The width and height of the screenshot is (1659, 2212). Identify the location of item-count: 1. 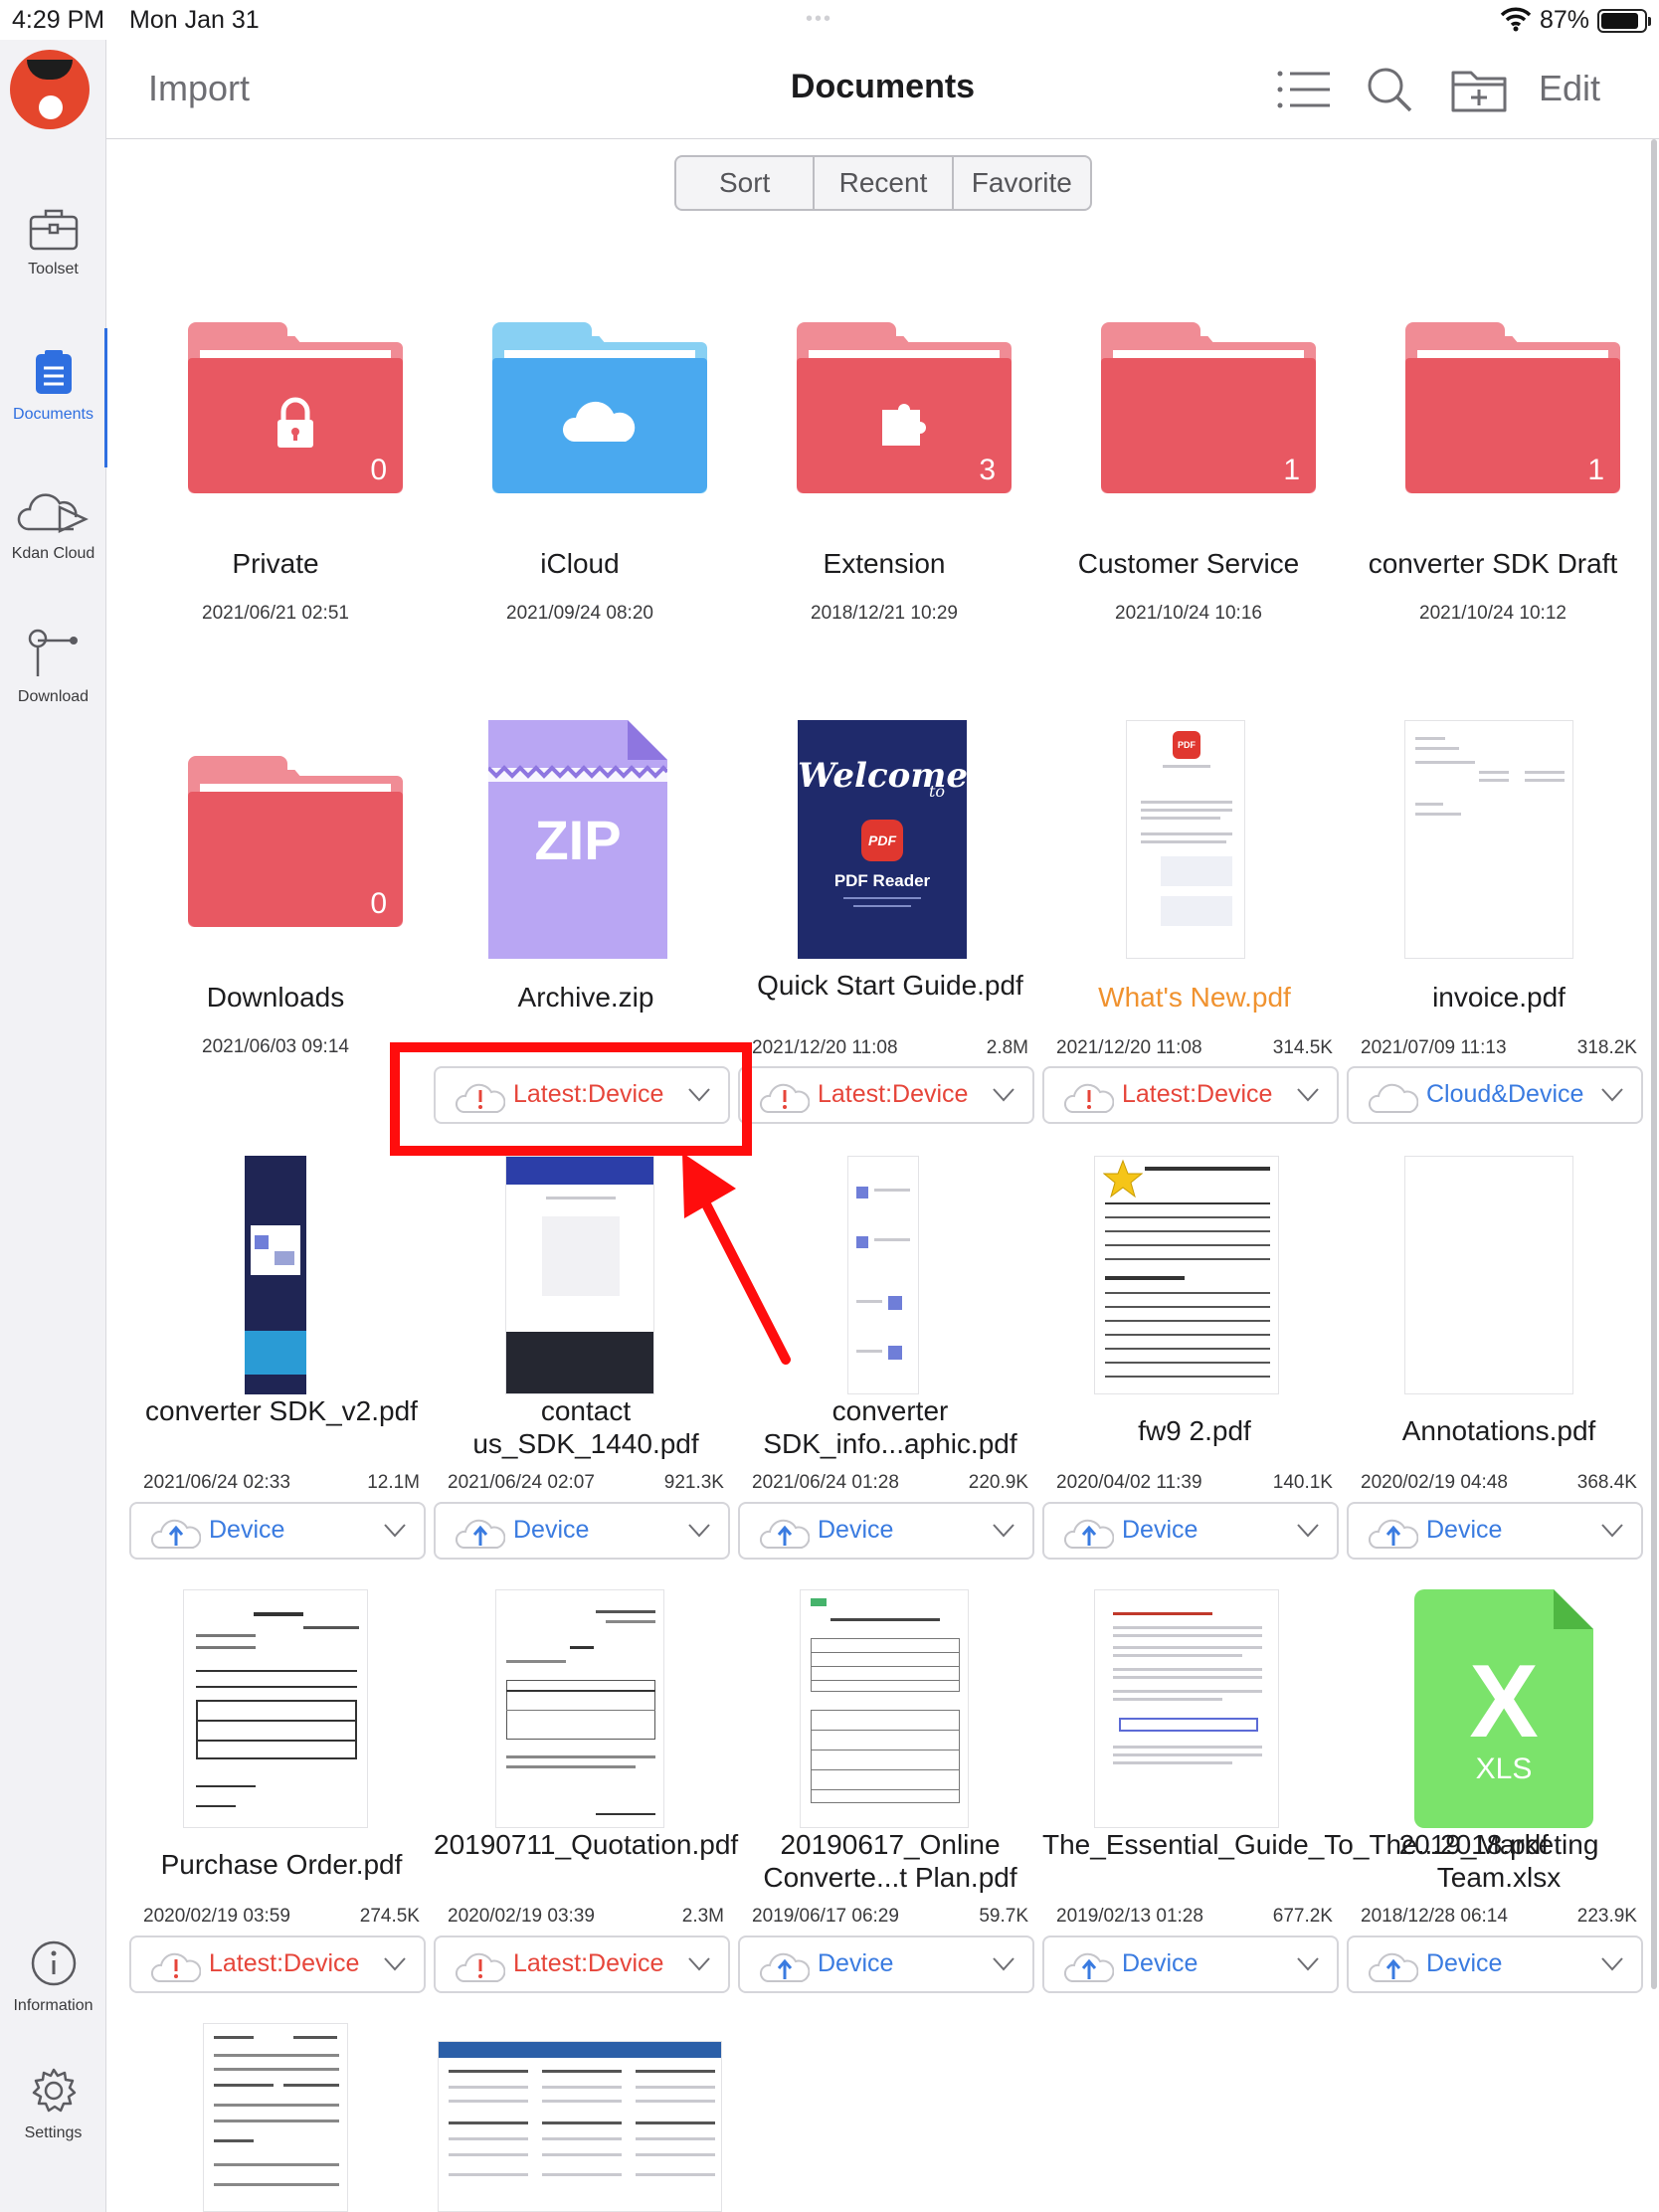
(1291, 470).